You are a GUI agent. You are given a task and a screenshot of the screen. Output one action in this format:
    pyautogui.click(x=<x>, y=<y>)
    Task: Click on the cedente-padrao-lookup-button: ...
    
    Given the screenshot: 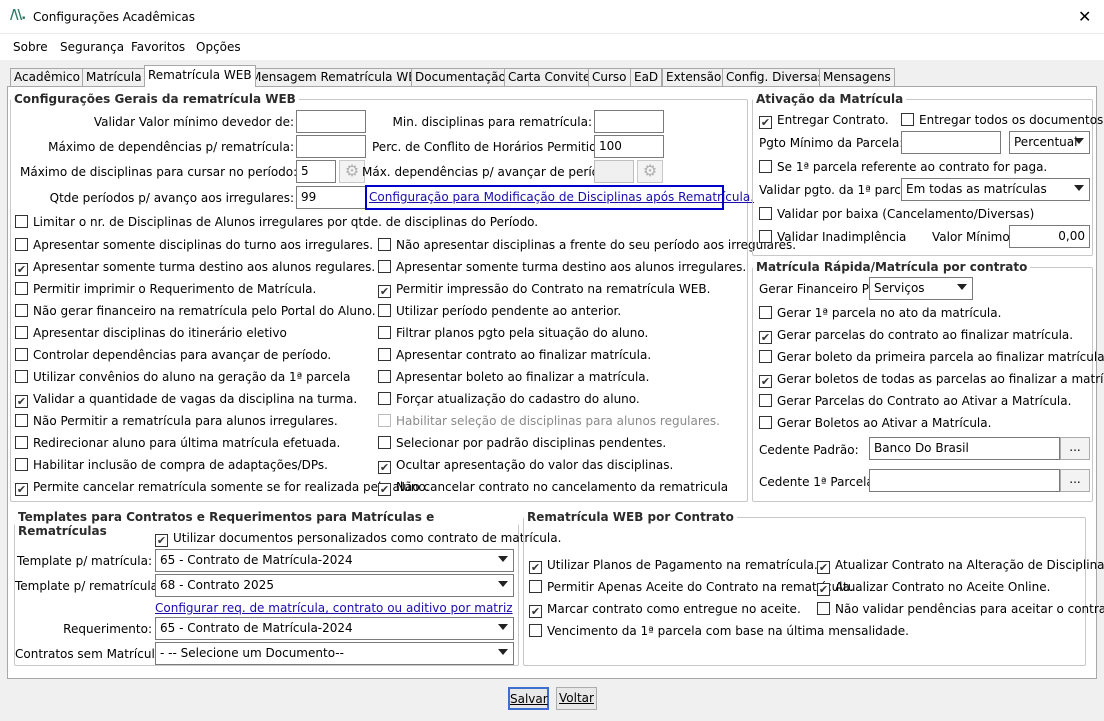 What is the action you would take?
    pyautogui.click(x=1075, y=448)
    